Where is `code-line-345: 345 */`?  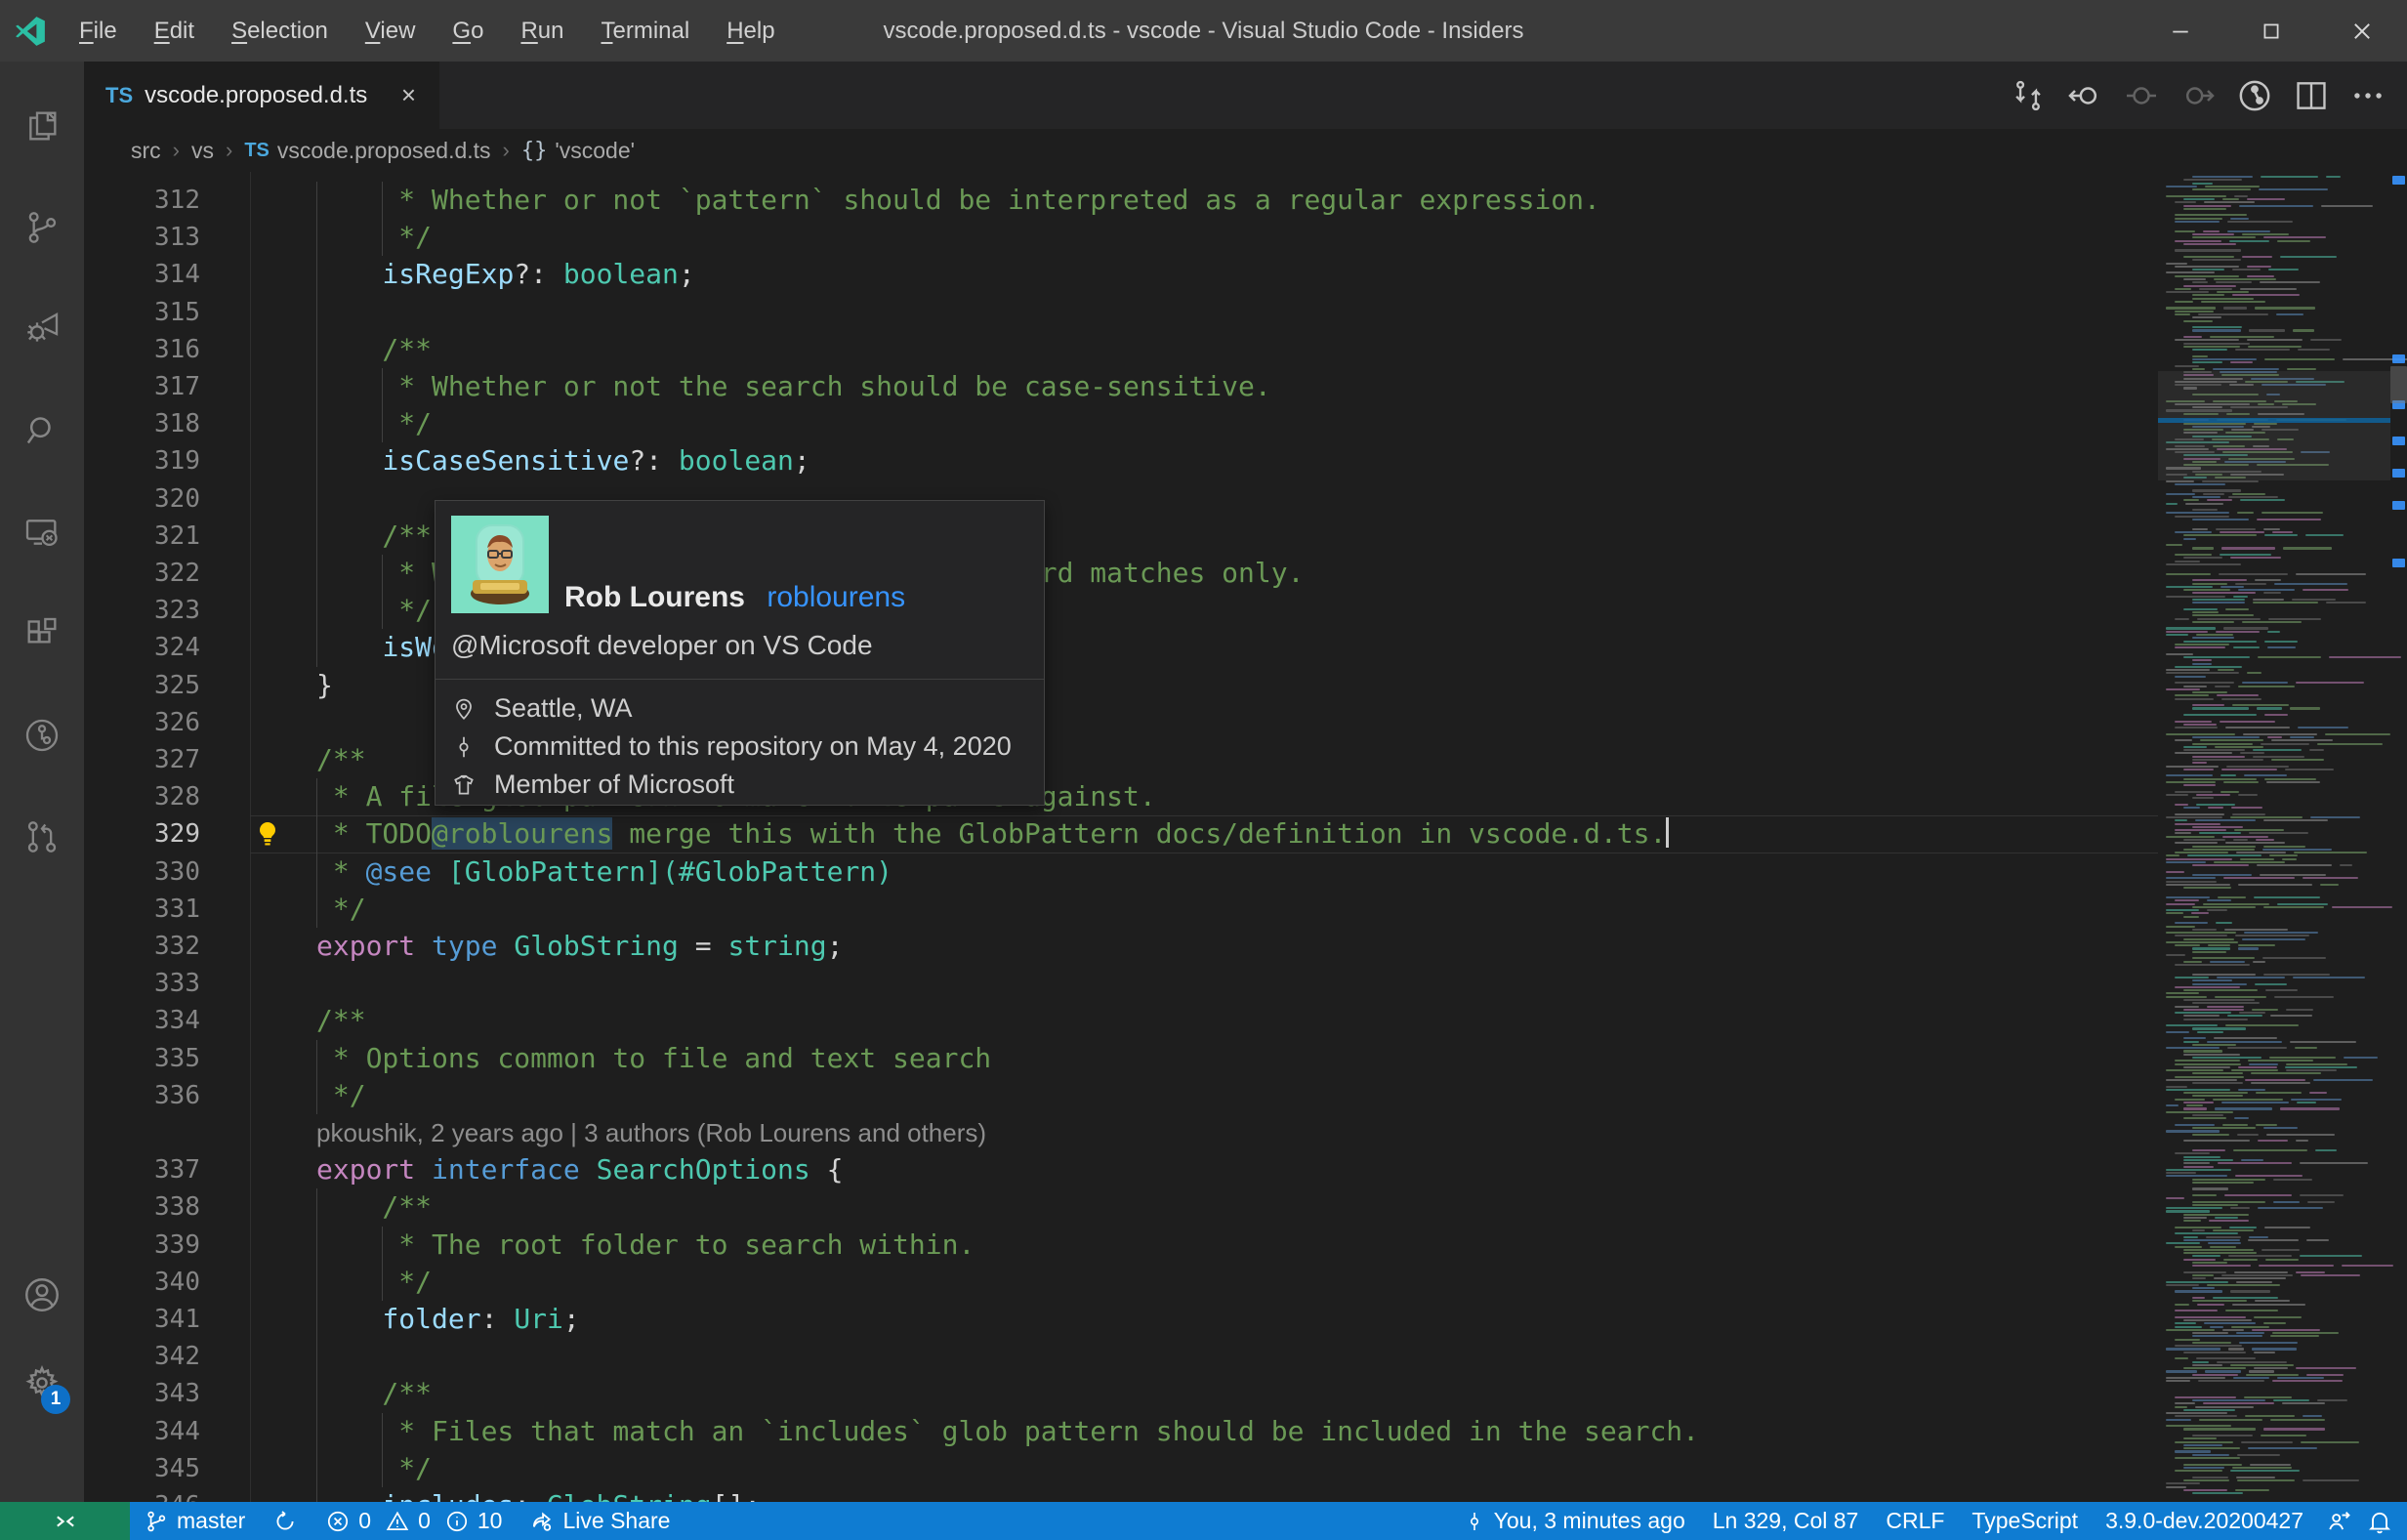
code-line-345: 345 */ is located at coordinates (1121, 1468).